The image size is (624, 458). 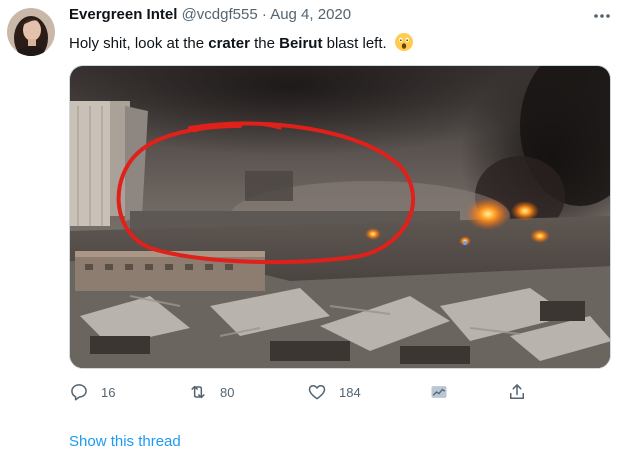 I want to click on tweet-date: Aug 4, 2020, so click(x=310, y=14).